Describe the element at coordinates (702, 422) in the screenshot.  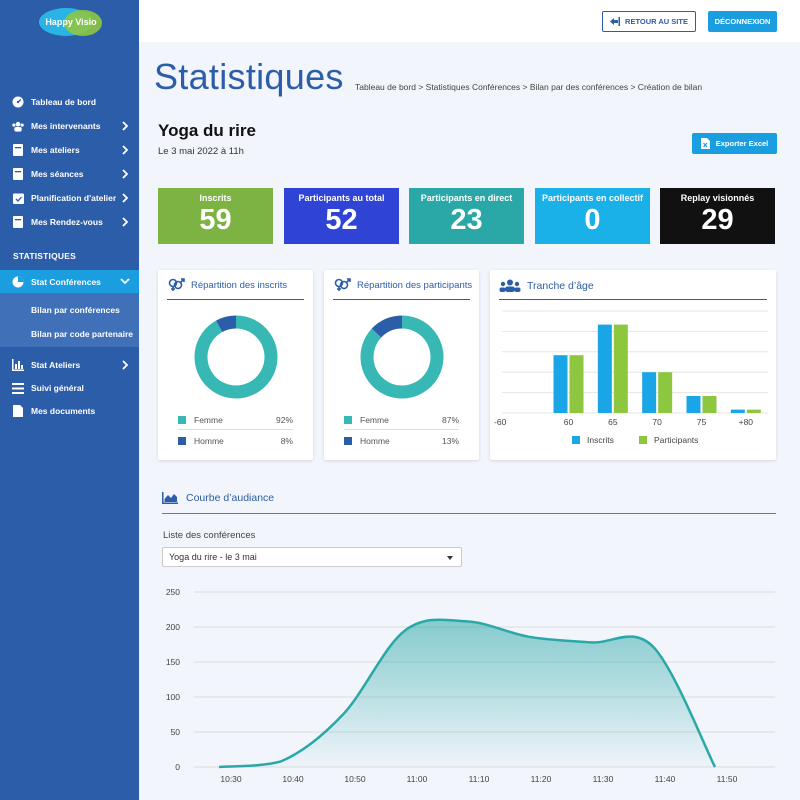
I see `bar-tick-label: 75` at that location.